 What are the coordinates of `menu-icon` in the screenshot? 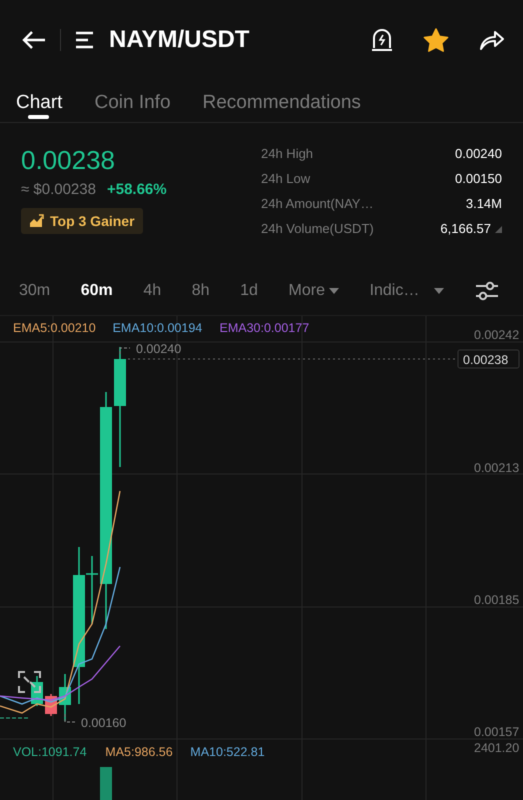 It's located at (85, 40).